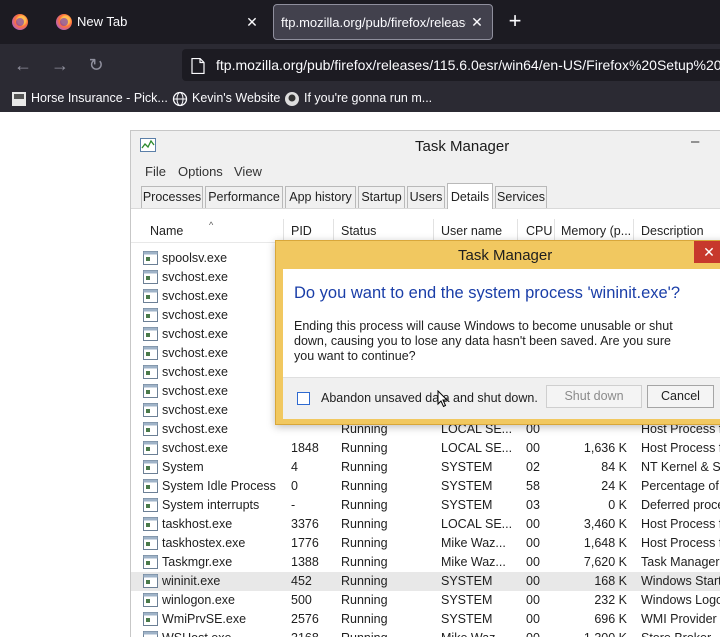 The width and height of the screenshot is (720, 637). What do you see at coordinates (320, 197) in the screenshot?
I see `tab-app-history: App history` at bounding box center [320, 197].